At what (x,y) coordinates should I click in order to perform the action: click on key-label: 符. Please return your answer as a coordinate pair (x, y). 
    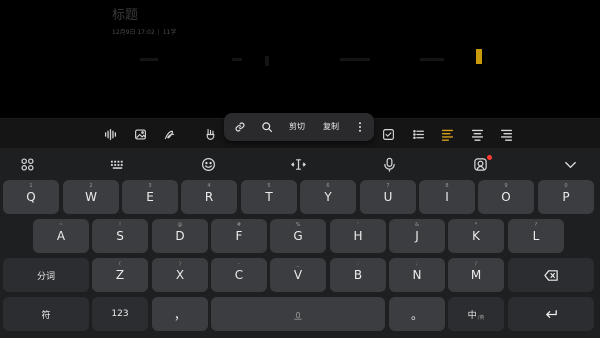
    Looking at the image, I should click on (46, 315).